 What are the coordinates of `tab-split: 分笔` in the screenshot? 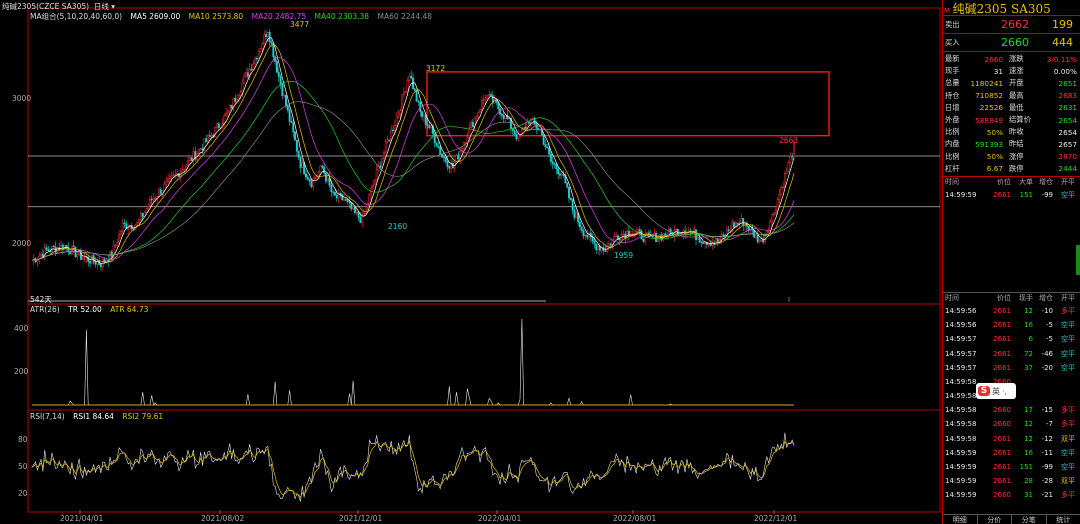 It's located at (1029, 519).